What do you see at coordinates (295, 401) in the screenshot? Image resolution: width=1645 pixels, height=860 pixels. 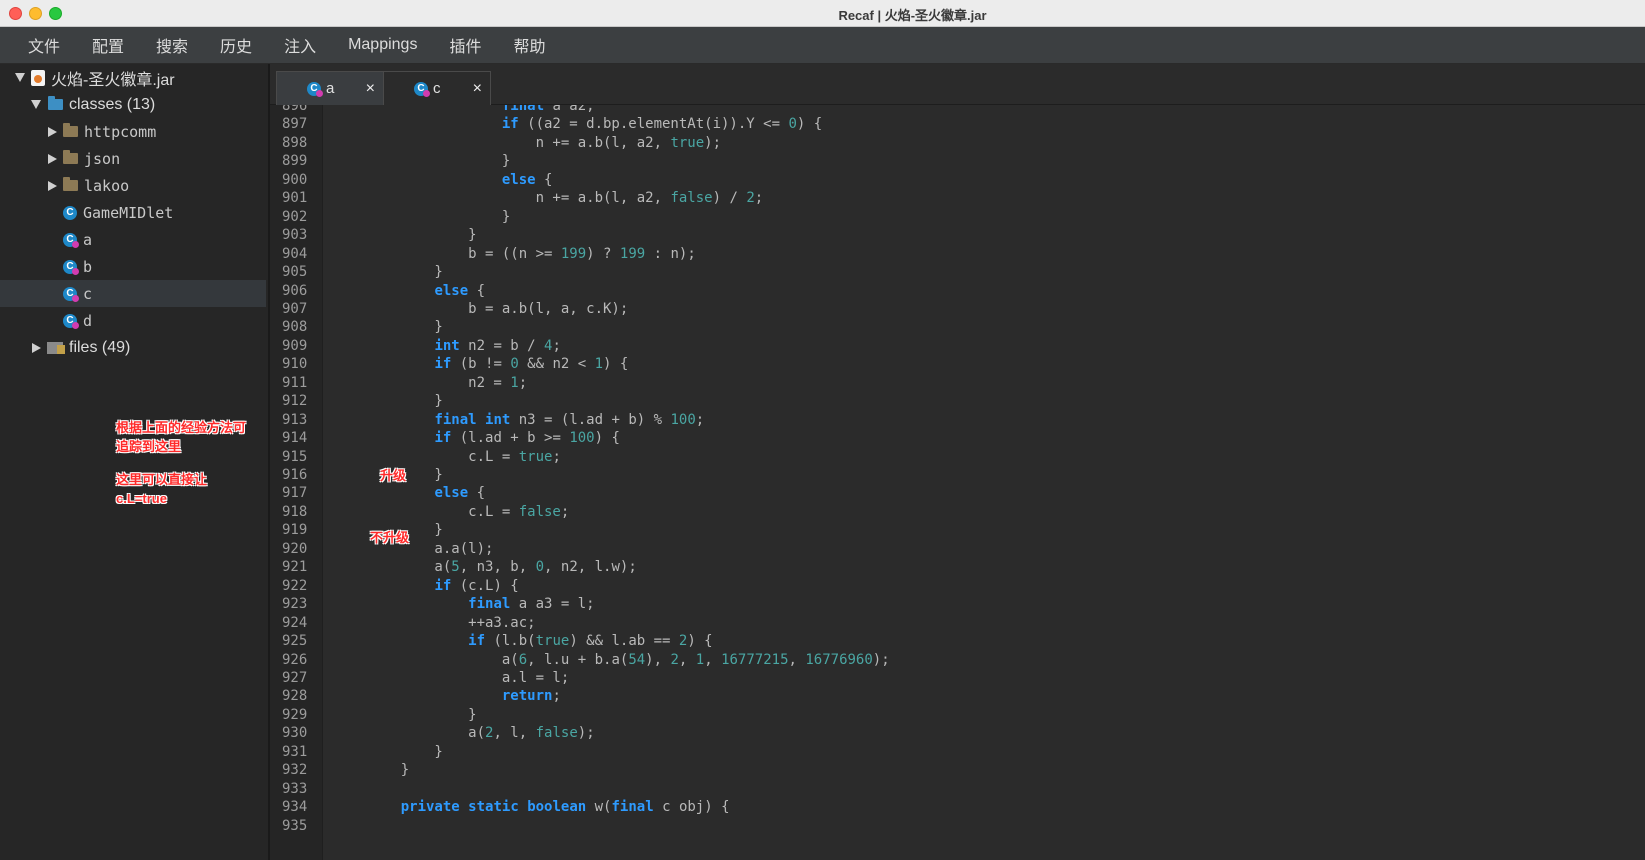 I see `line-number: 912` at bounding box center [295, 401].